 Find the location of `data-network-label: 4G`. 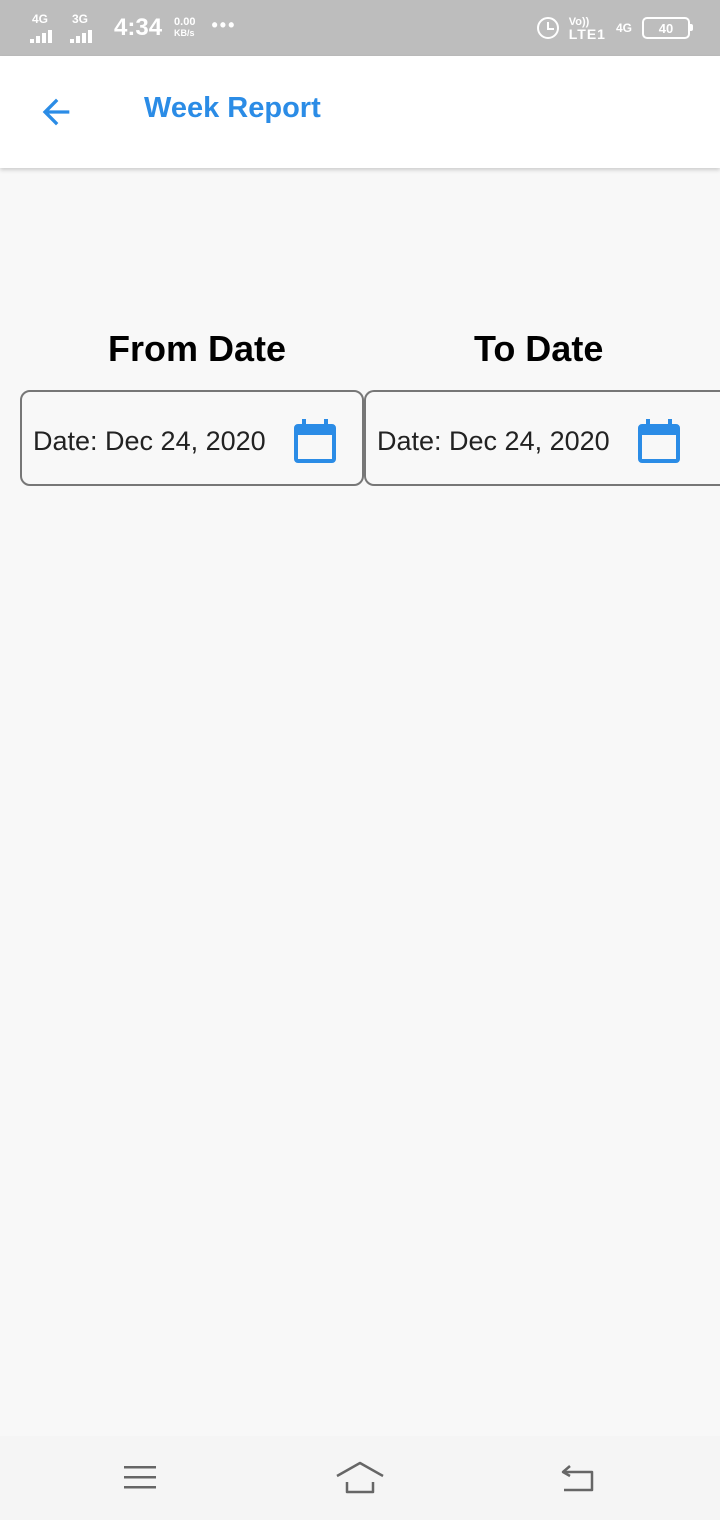

data-network-label: 4G is located at coordinates (623, 28).